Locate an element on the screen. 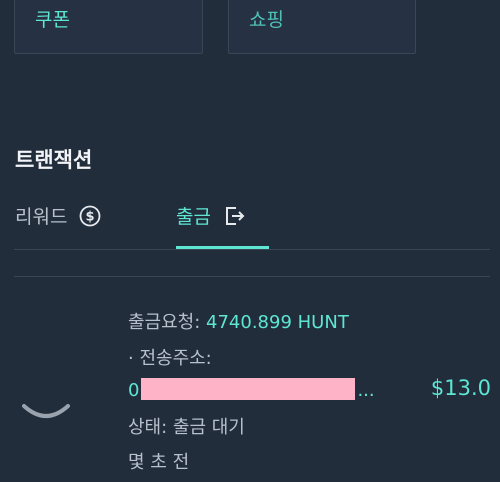 The width and height of the screenshot is (500, 482). address-prefix: 0 is located at coordinates (134, 390).